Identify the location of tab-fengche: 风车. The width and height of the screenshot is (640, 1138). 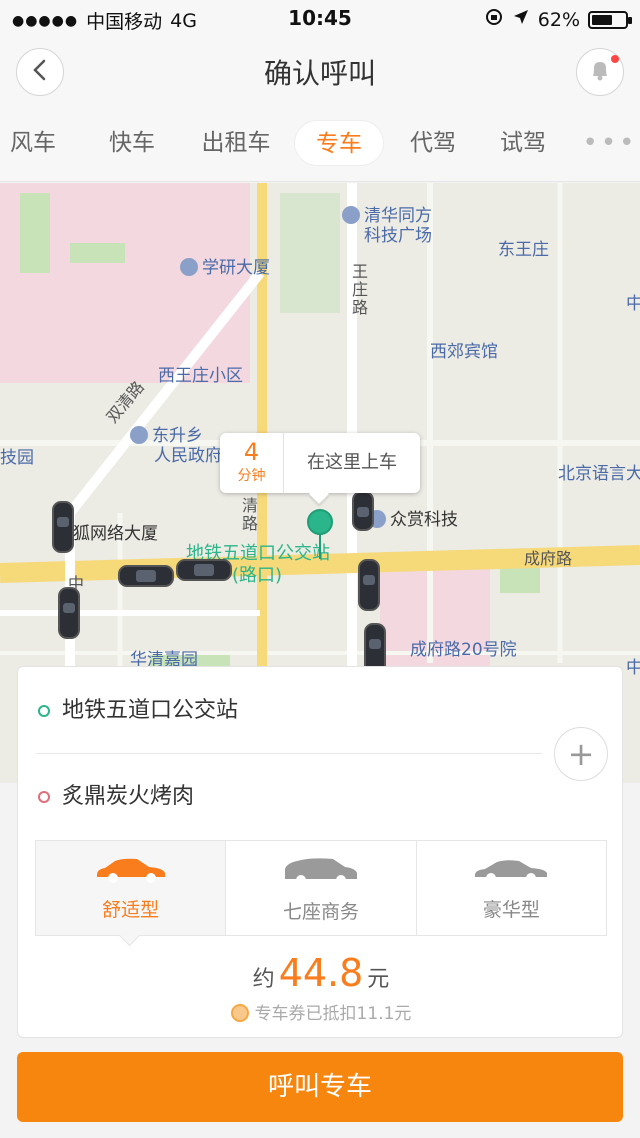
(40, 143).